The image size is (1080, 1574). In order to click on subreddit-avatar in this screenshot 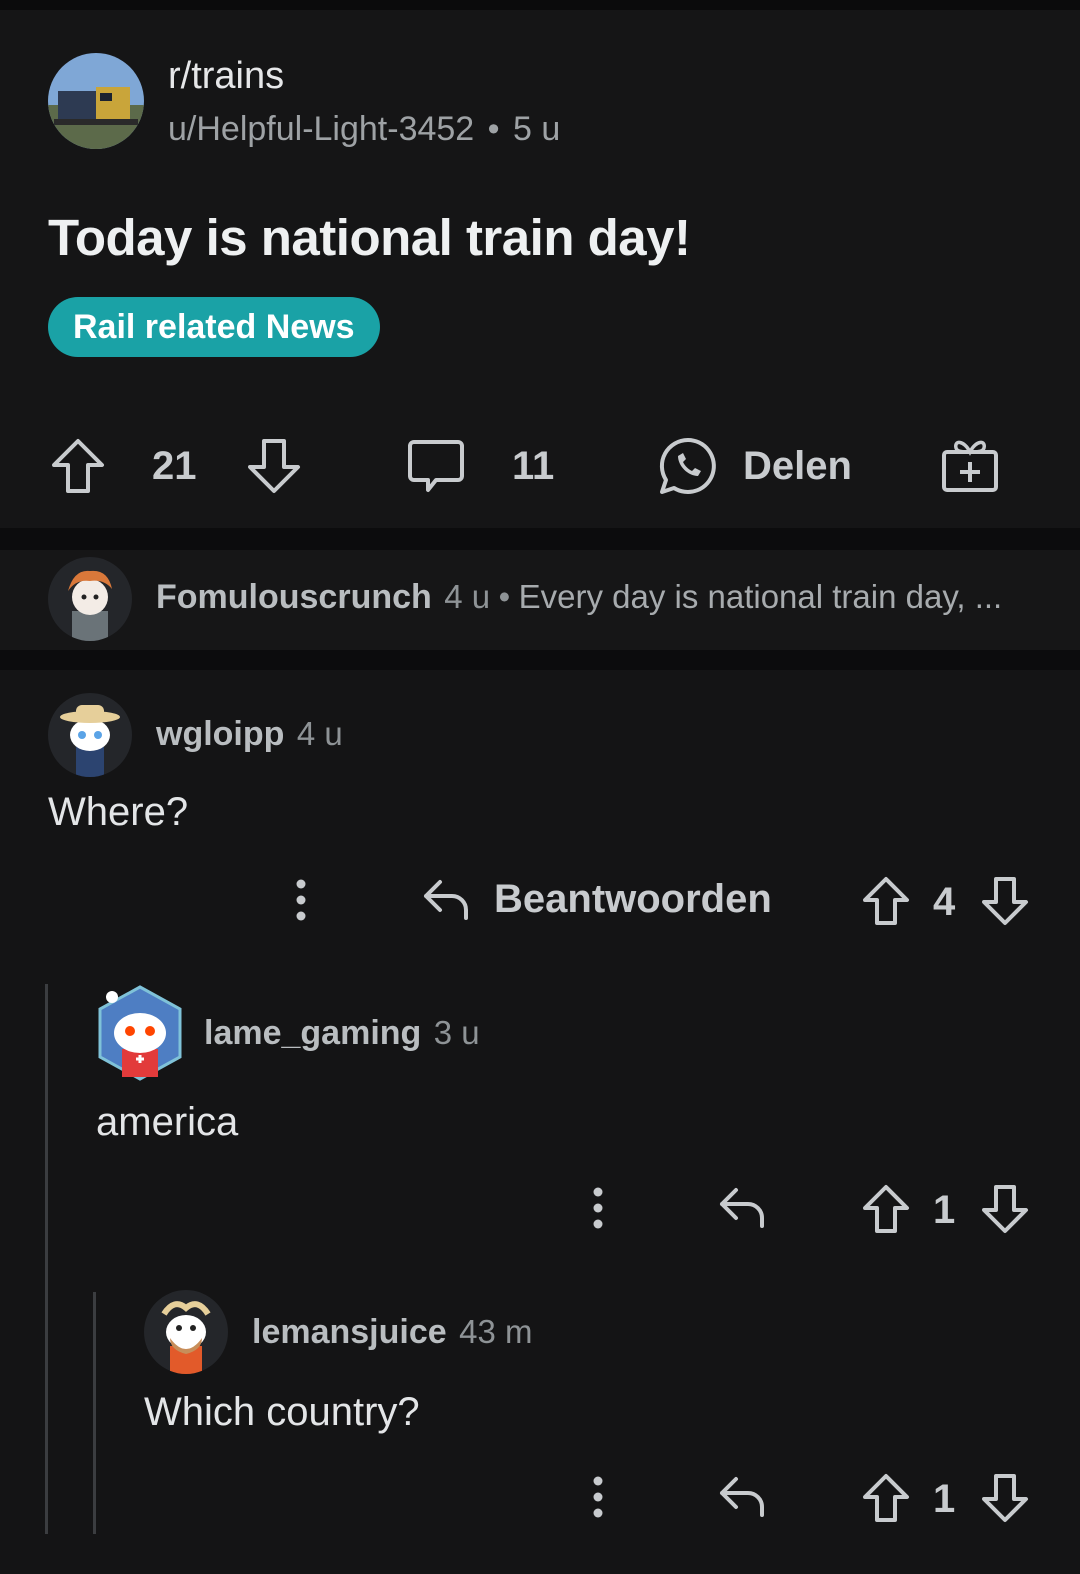, I will do `click(96, 101)`.